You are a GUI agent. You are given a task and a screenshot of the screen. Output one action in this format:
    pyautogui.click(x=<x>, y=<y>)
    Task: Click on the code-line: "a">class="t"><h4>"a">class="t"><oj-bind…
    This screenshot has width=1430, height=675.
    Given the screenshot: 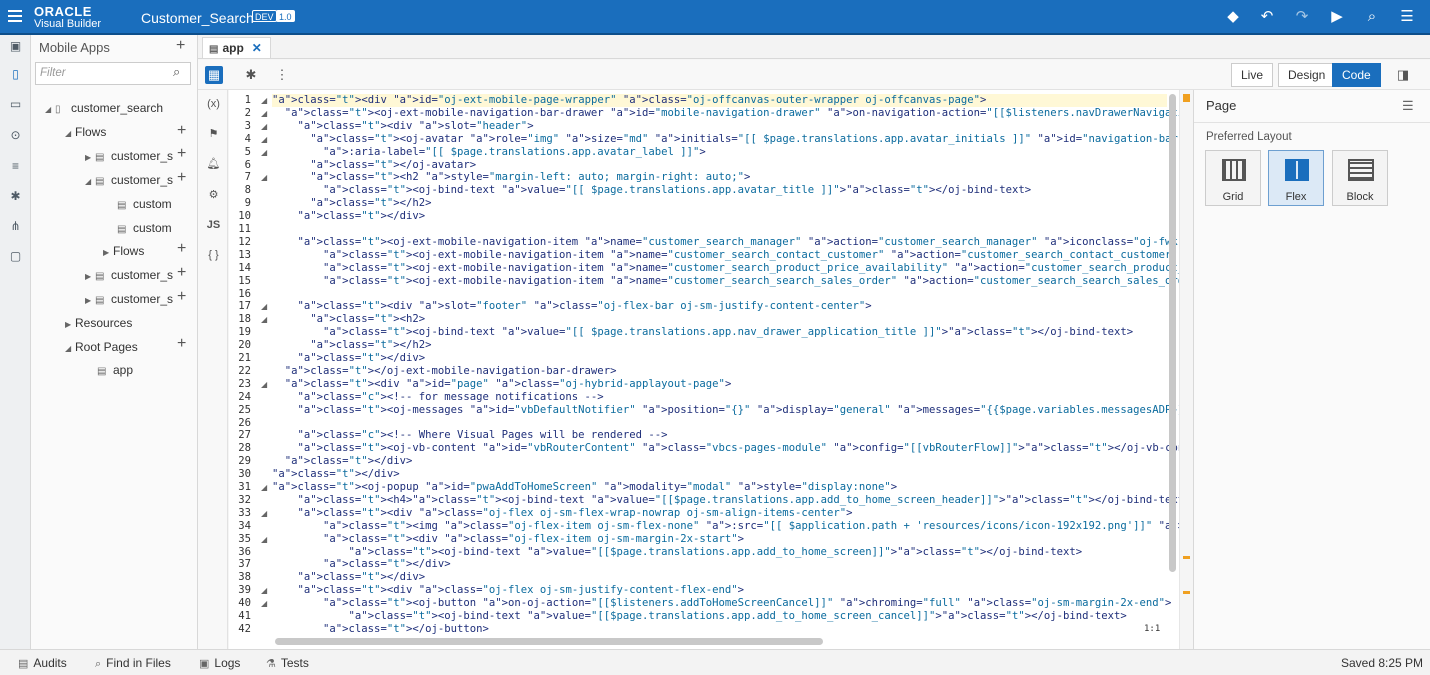 What is the action you would take?
    pyautogui.click(x=732, y=500)
    